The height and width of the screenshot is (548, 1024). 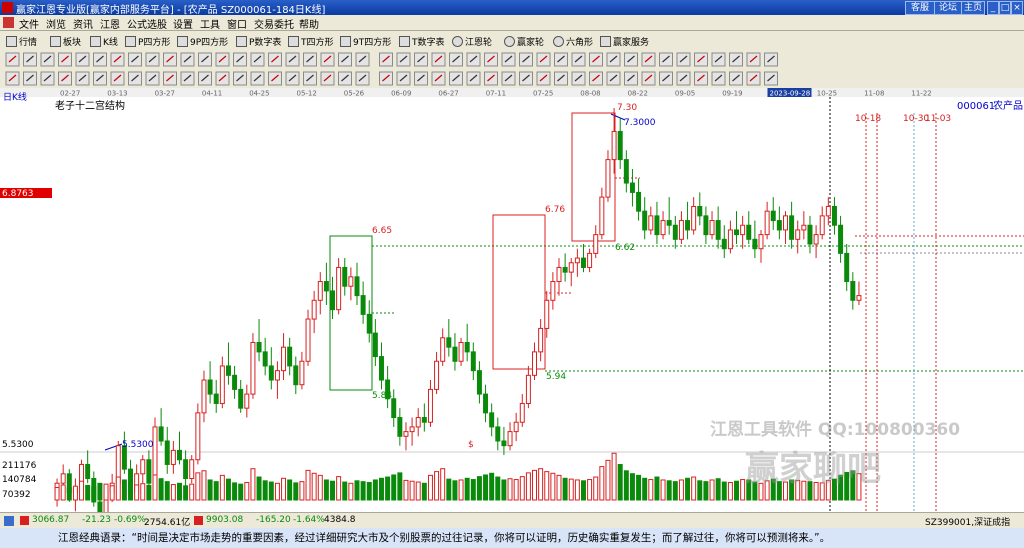 I want to click on menu-trade: 交易委托, so click(x=274, y=23).